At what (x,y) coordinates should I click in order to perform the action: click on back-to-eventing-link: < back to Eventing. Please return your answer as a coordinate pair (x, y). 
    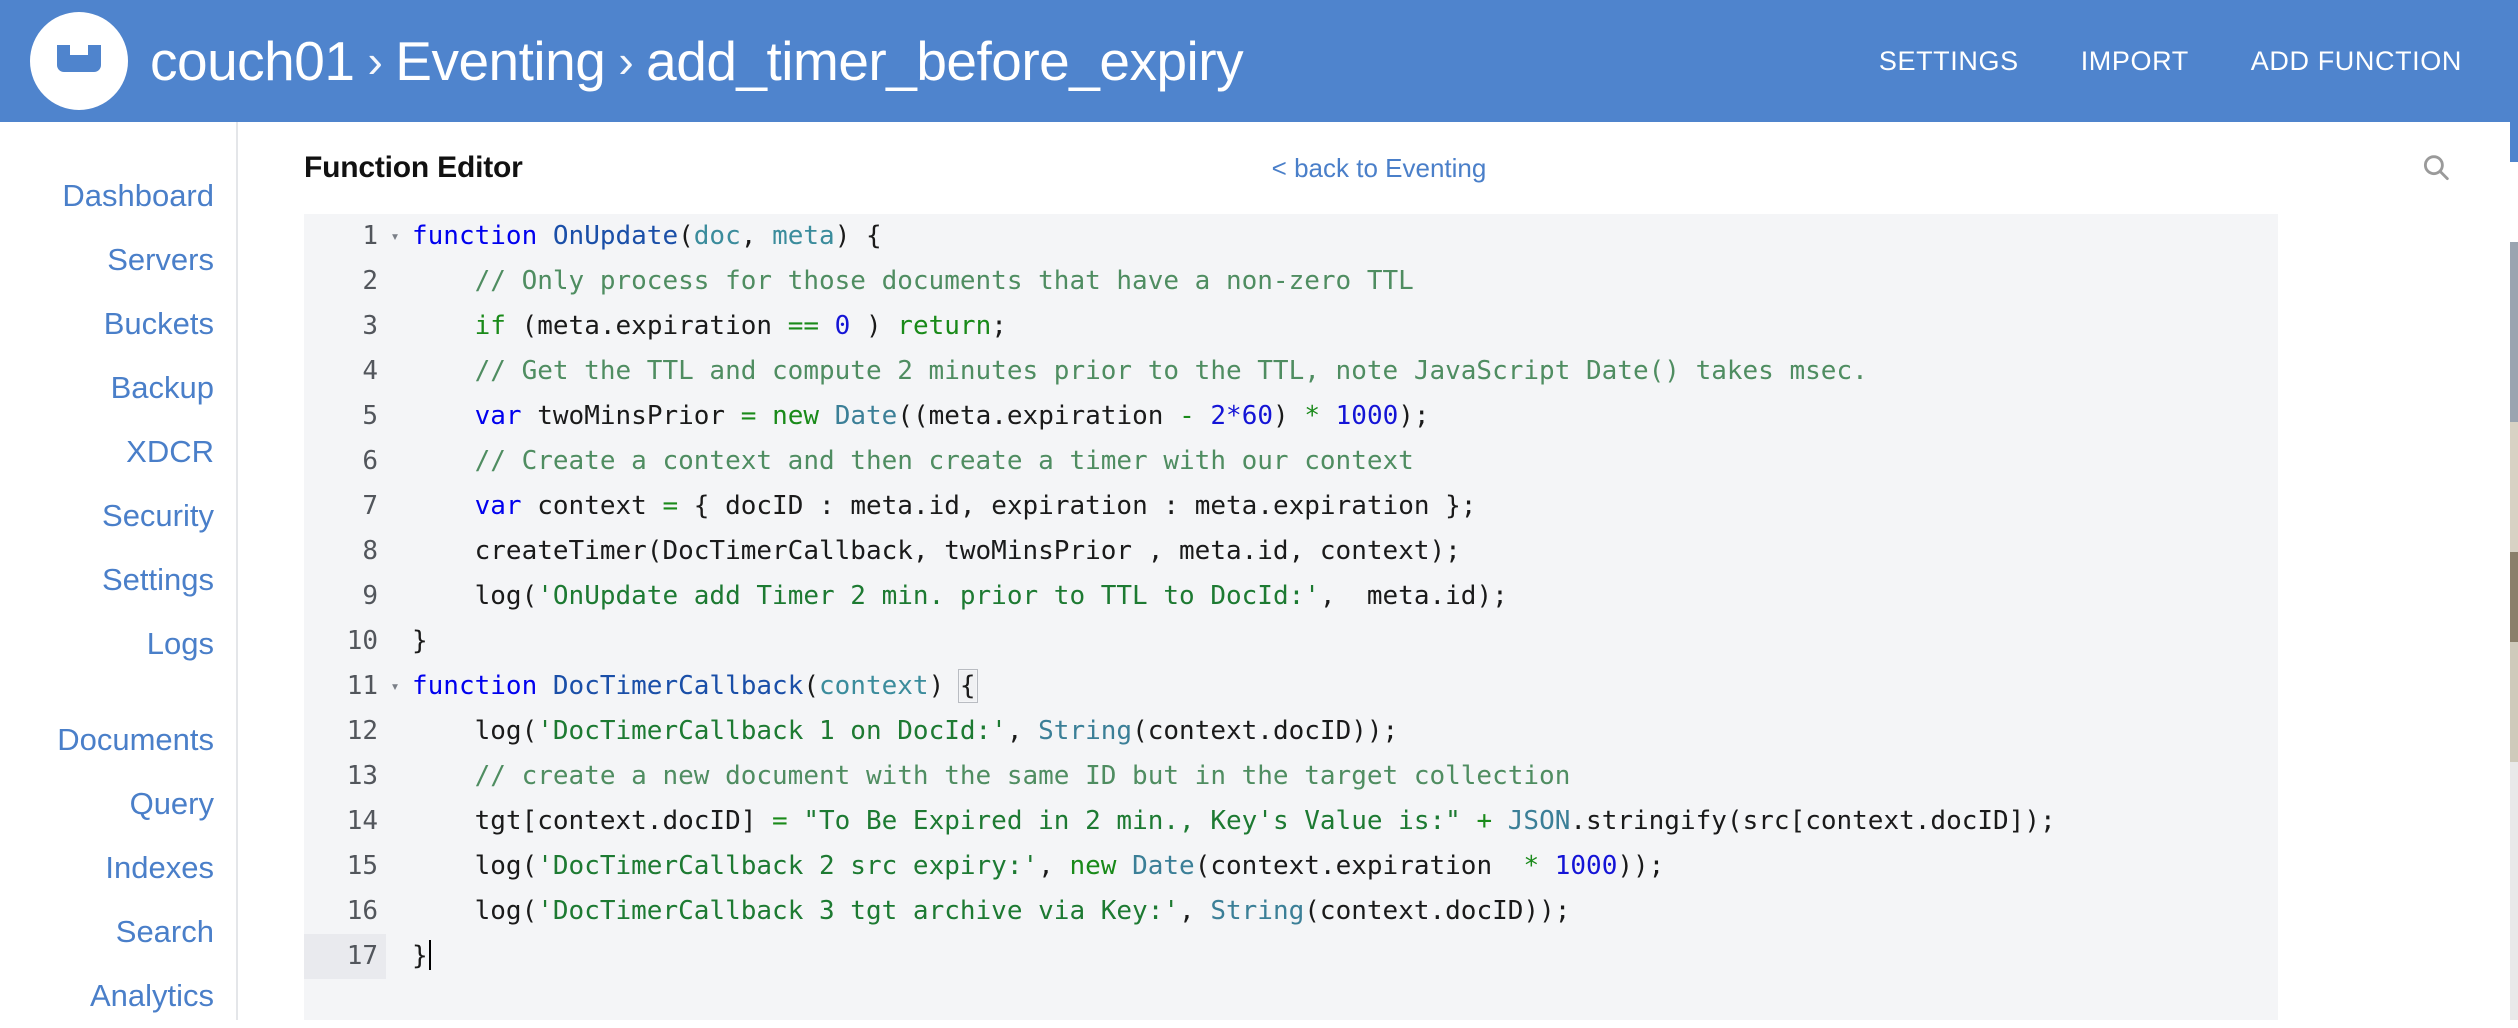
    Looking at the image, I should click on (1379, 168).